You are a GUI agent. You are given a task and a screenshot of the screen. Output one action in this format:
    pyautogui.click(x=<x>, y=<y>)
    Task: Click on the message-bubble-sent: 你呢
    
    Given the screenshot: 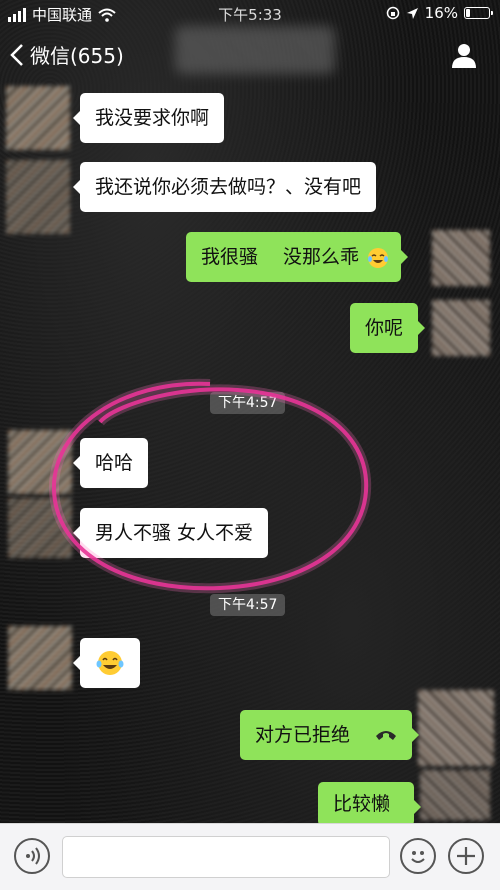 What is the action you would take?
    pyautogui.click(x=388, y=328)
    